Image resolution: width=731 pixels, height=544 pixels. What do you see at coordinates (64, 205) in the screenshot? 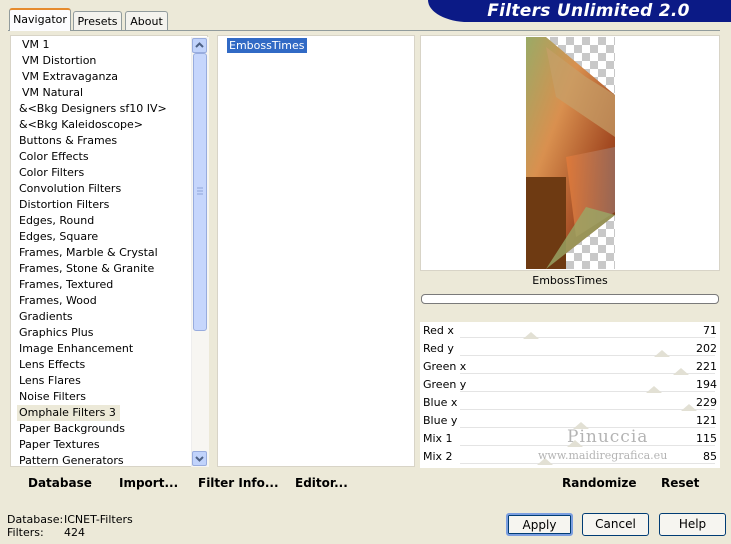
I see `category-item: Distortion Filters` at bounding box center [64, 205].